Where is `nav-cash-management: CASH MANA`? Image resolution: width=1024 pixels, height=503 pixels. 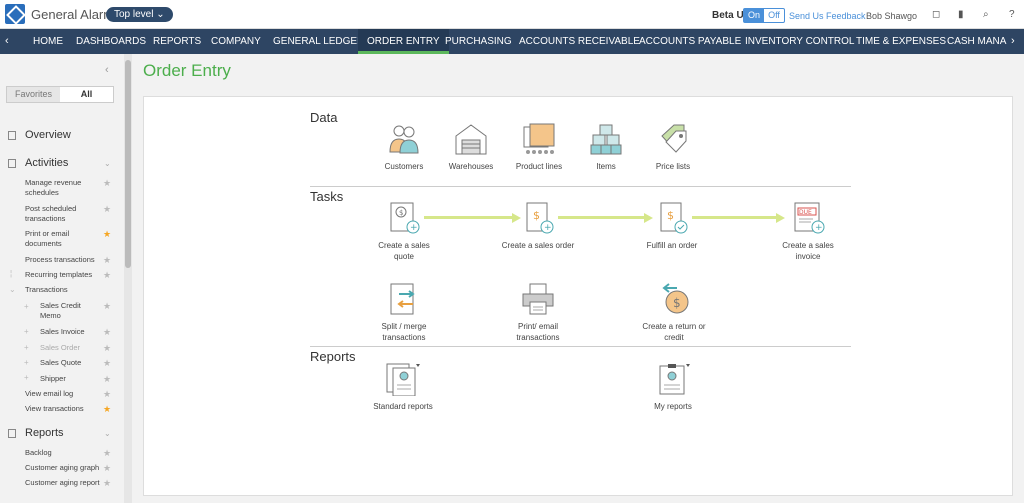
nav-cash-management: CASH MANA is located at coordinates (976, 41).